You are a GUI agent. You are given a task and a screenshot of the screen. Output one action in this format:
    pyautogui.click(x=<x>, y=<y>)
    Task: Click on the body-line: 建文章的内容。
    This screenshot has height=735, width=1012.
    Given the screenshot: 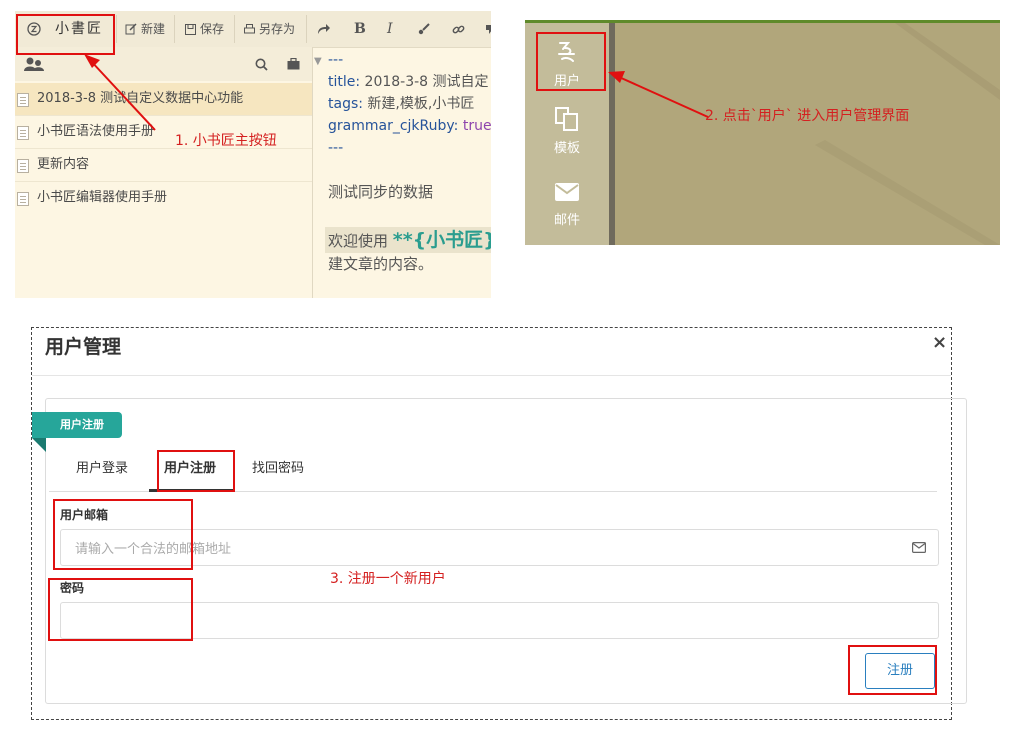 What is the action you would take?
    pyautogui.click(x=381, y=264)
    